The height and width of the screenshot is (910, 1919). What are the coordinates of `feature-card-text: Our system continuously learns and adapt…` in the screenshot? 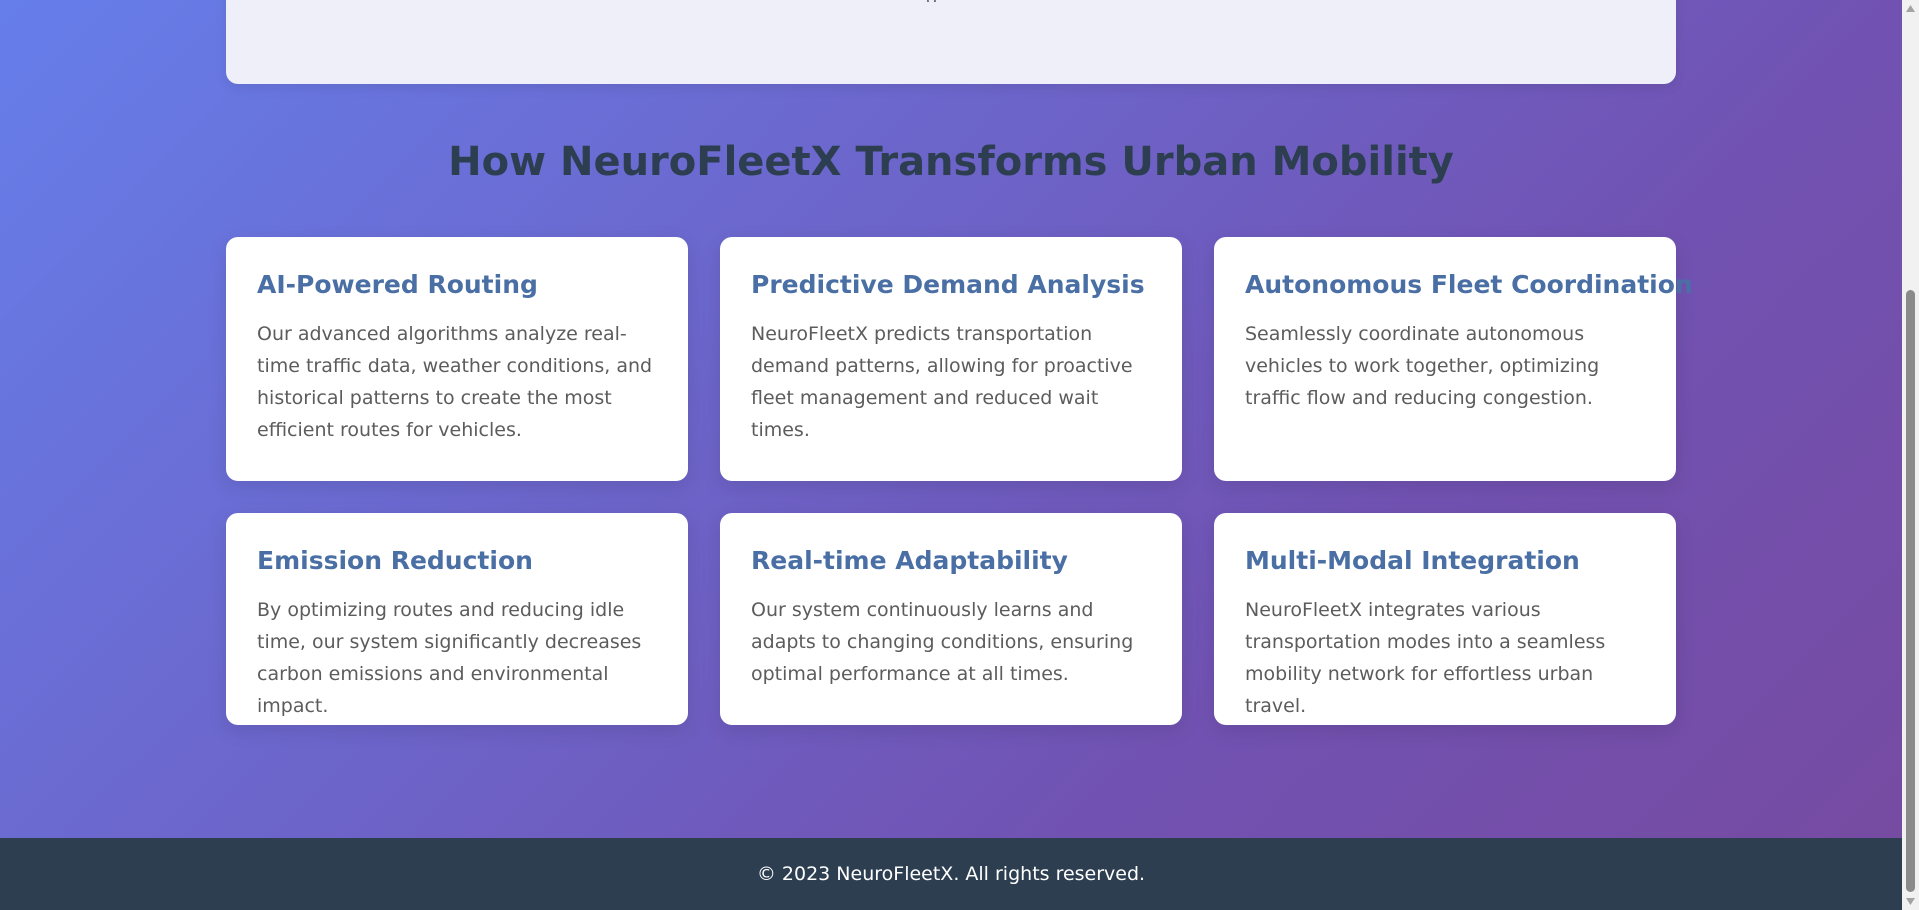 It's located at (942, 642).